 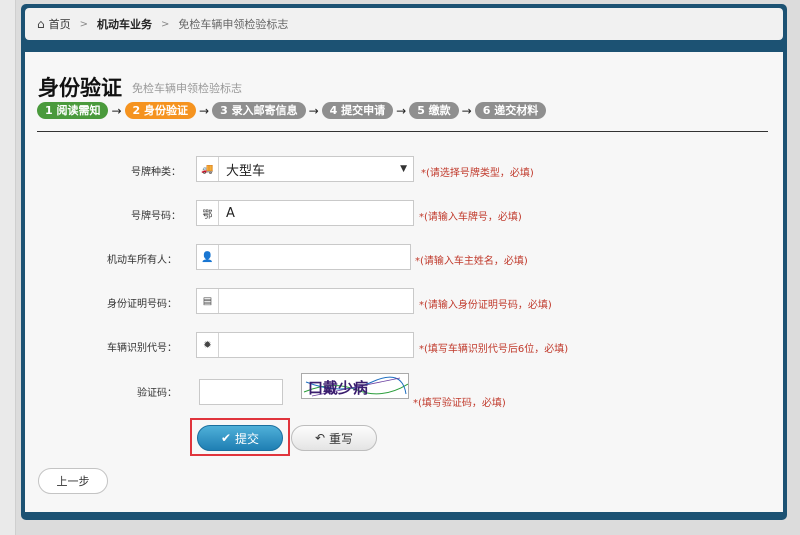 What do you see at coordinates (142, 348) in the screenshot?
I see `vin-label: 车辆识别代号：` at bounding box center [142, 348].